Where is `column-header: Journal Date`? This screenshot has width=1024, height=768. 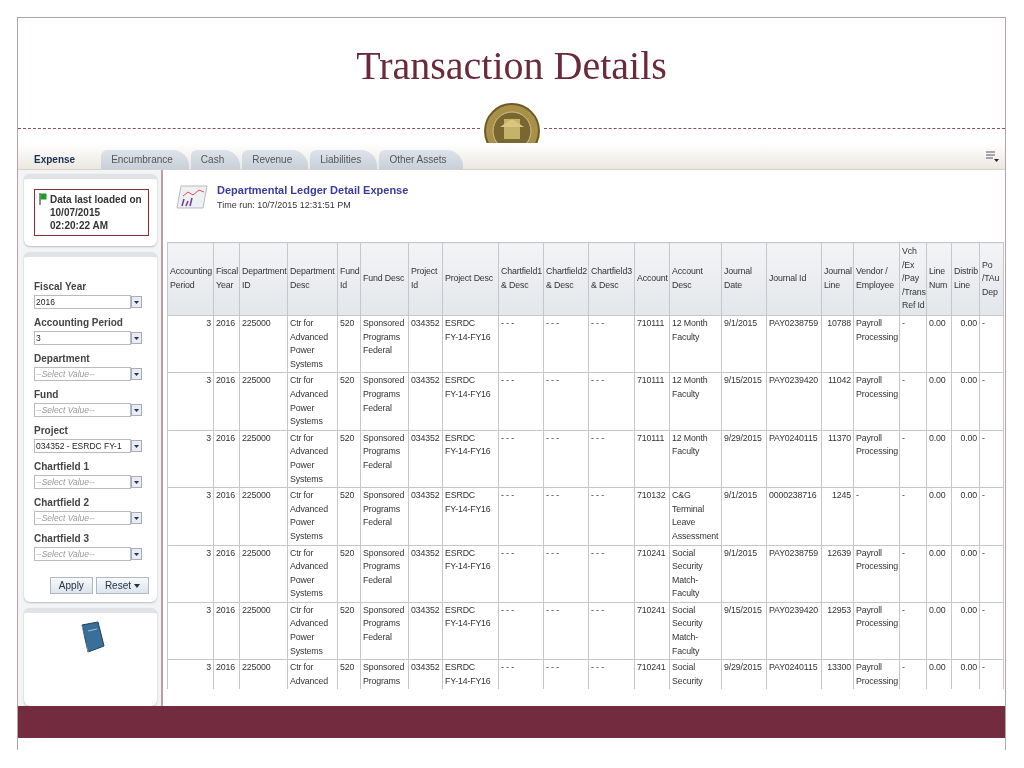
column-header: Journal Date is located at coordinates (744, 279).